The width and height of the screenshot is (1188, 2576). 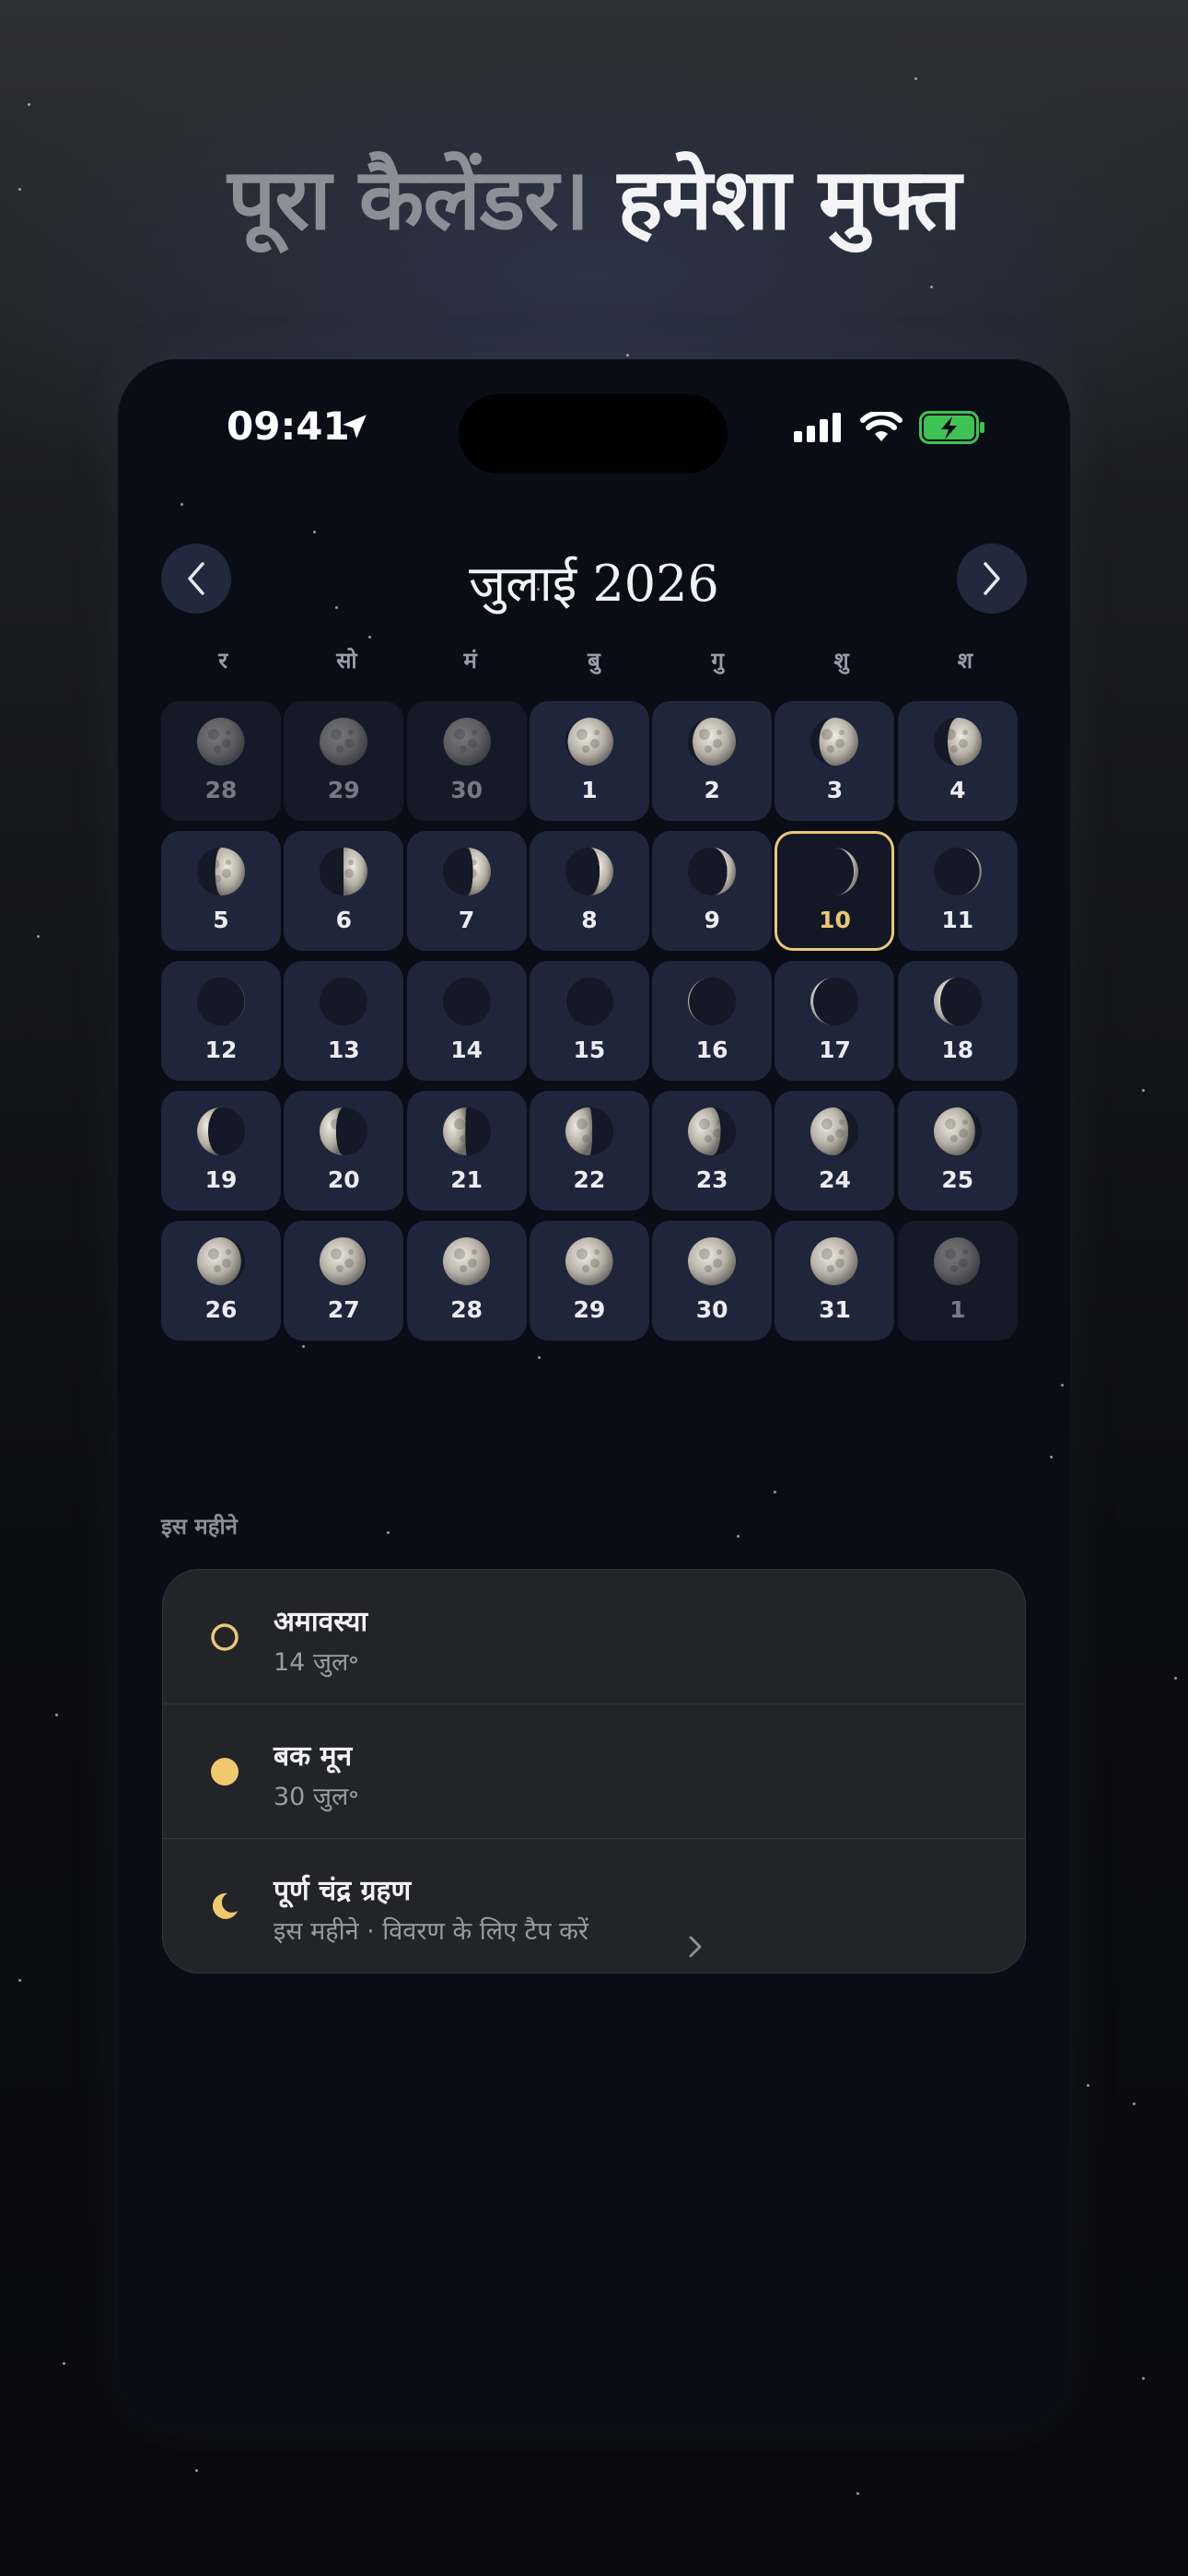 I want to click on day-cell: 6, so click(x=344, y=891).